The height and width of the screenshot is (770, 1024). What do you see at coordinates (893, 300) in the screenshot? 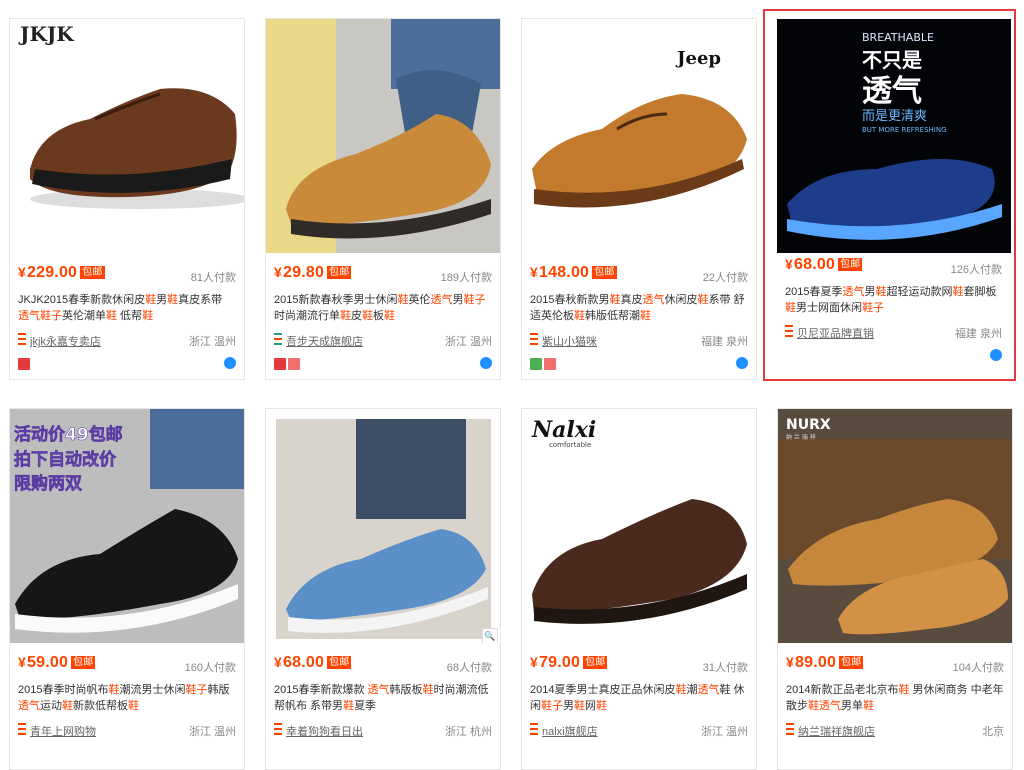
I see `product-title: 2015春夏季透气男鞋超轻运动款网鞋套脚板鞋男士网面休闲鞋子` at bounding box center [893, 300].